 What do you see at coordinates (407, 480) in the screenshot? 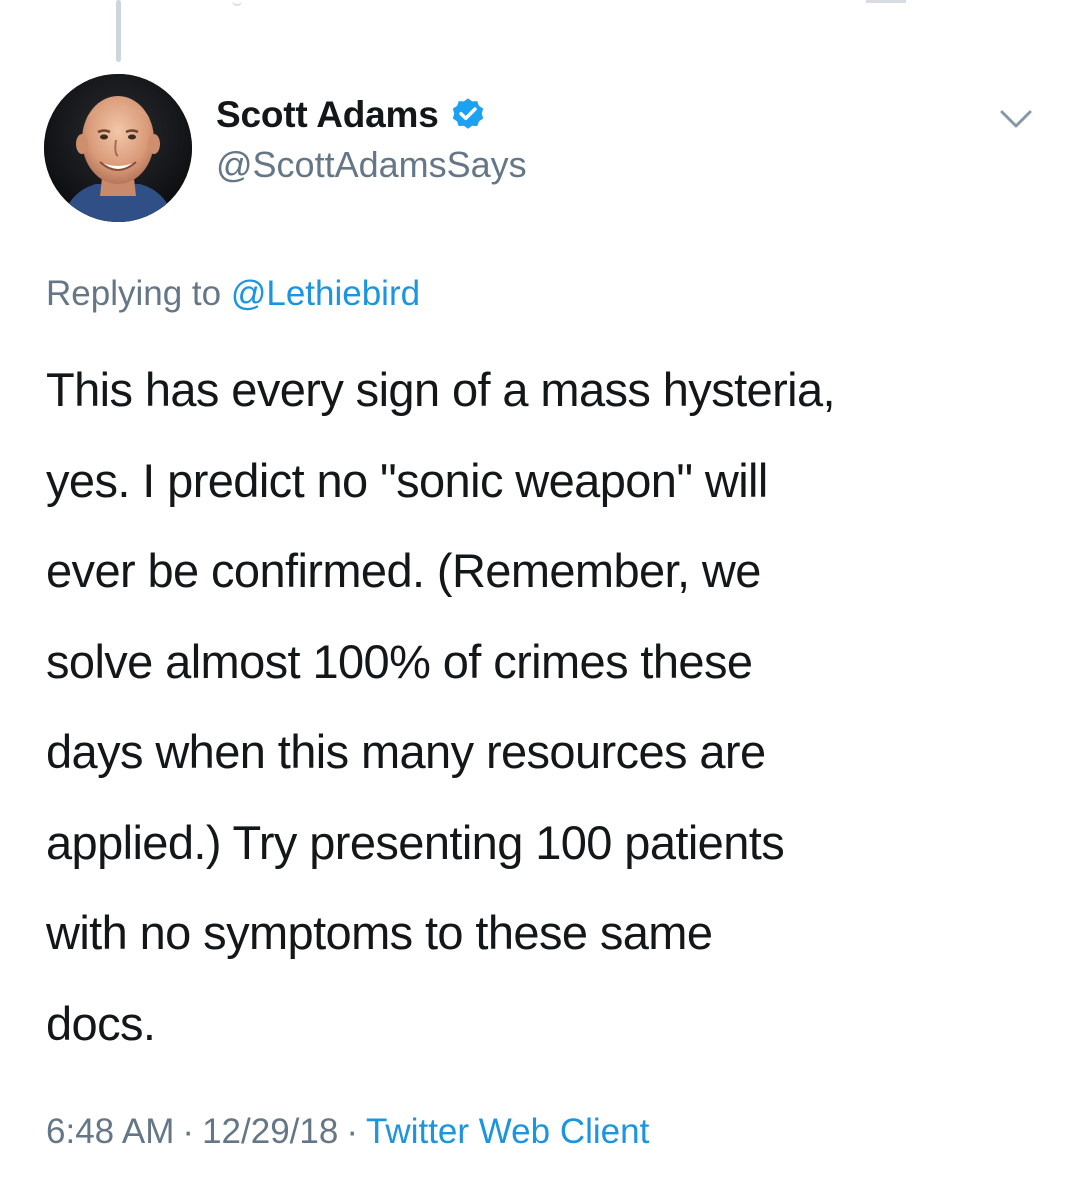
I see `tweet-text-line: yes. I predict no "sonic weapon" will` at bounding box center [407, 480].